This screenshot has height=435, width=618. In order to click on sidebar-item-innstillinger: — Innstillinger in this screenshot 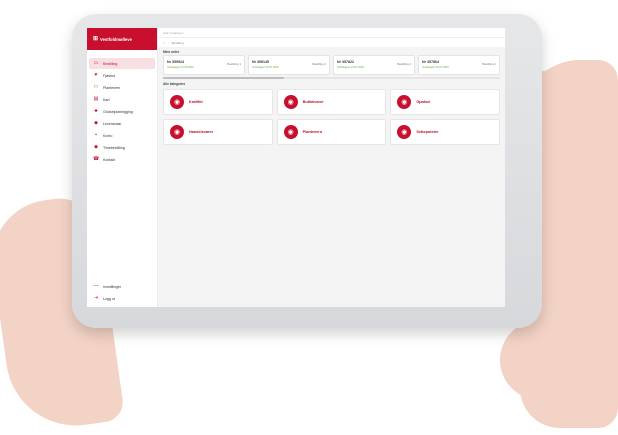, I will do `click(122, 286)`.